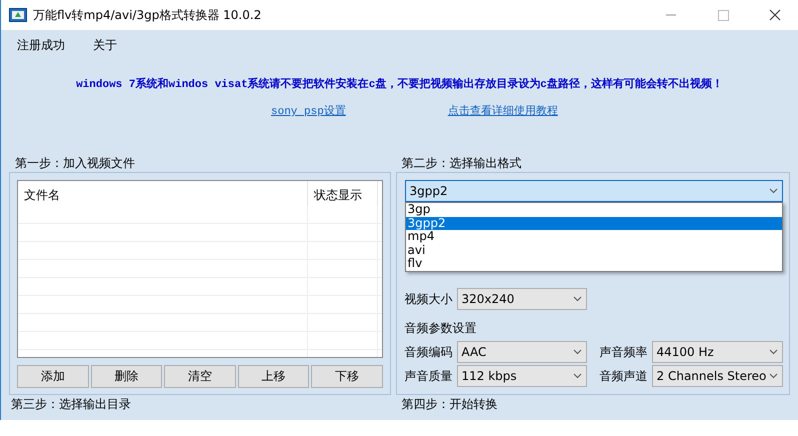 The image size is (798, 436). I want to click on step-label: 第三步：选择输出目录, so click(71, 404).